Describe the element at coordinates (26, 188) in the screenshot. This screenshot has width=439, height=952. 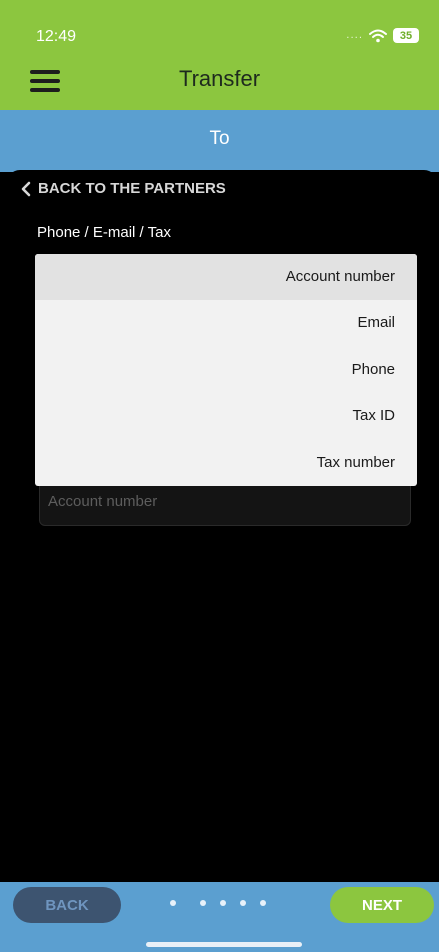
I see `chevron-left-icon` at that location.